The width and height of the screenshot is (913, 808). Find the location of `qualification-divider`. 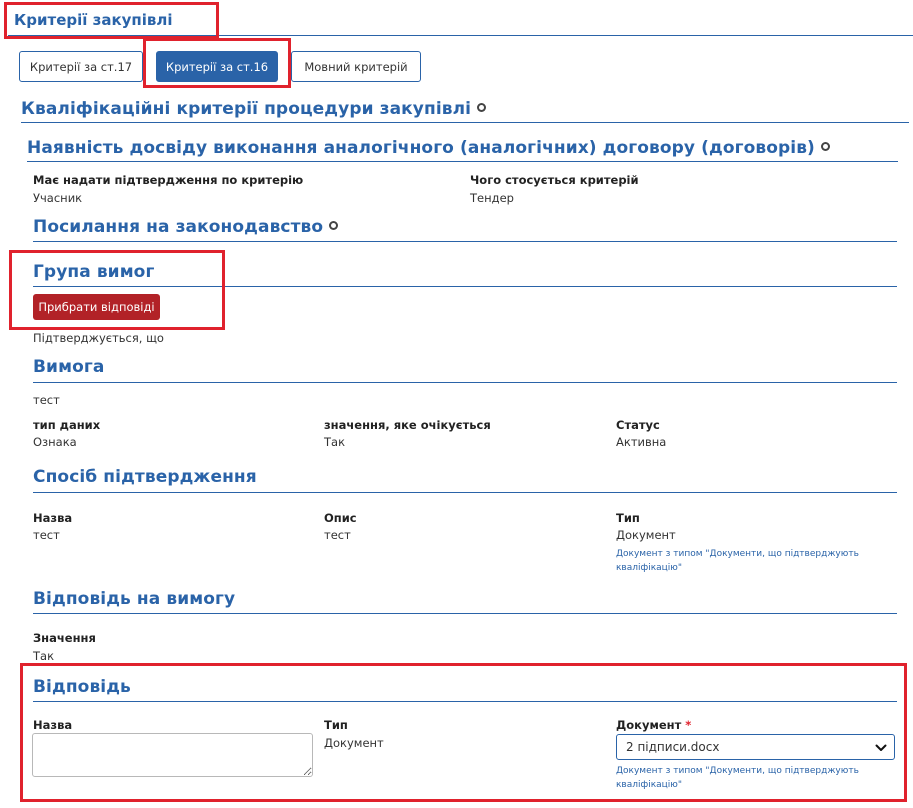

qualification-divider is located at coordinates (465, 122).